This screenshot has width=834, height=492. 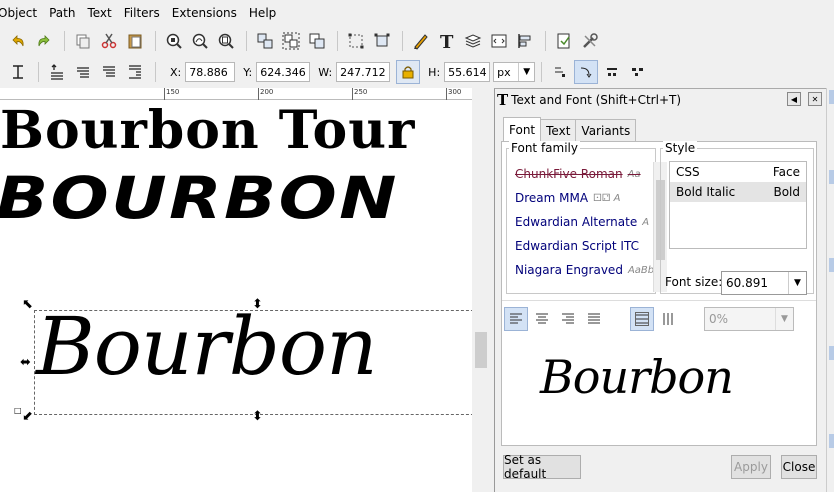 I want to click on clone-icon, so click(x=317, y=41).